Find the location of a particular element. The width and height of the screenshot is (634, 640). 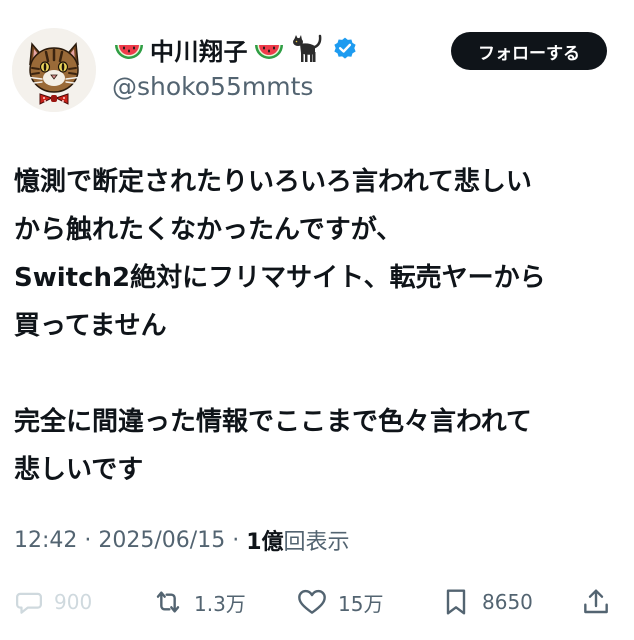

tweet-date: 2025/06/15 is located at coordinates (161, 540).